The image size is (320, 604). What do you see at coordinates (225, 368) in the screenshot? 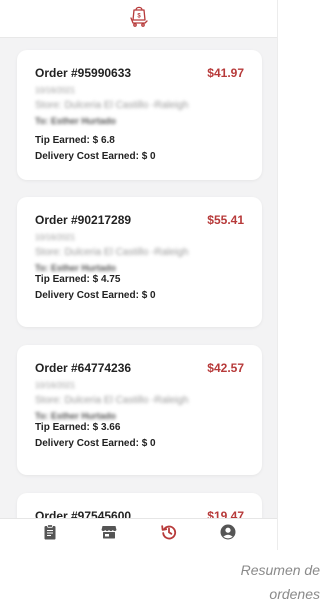
I see `order-amount: $42.57` at bounding box center [225, 368].